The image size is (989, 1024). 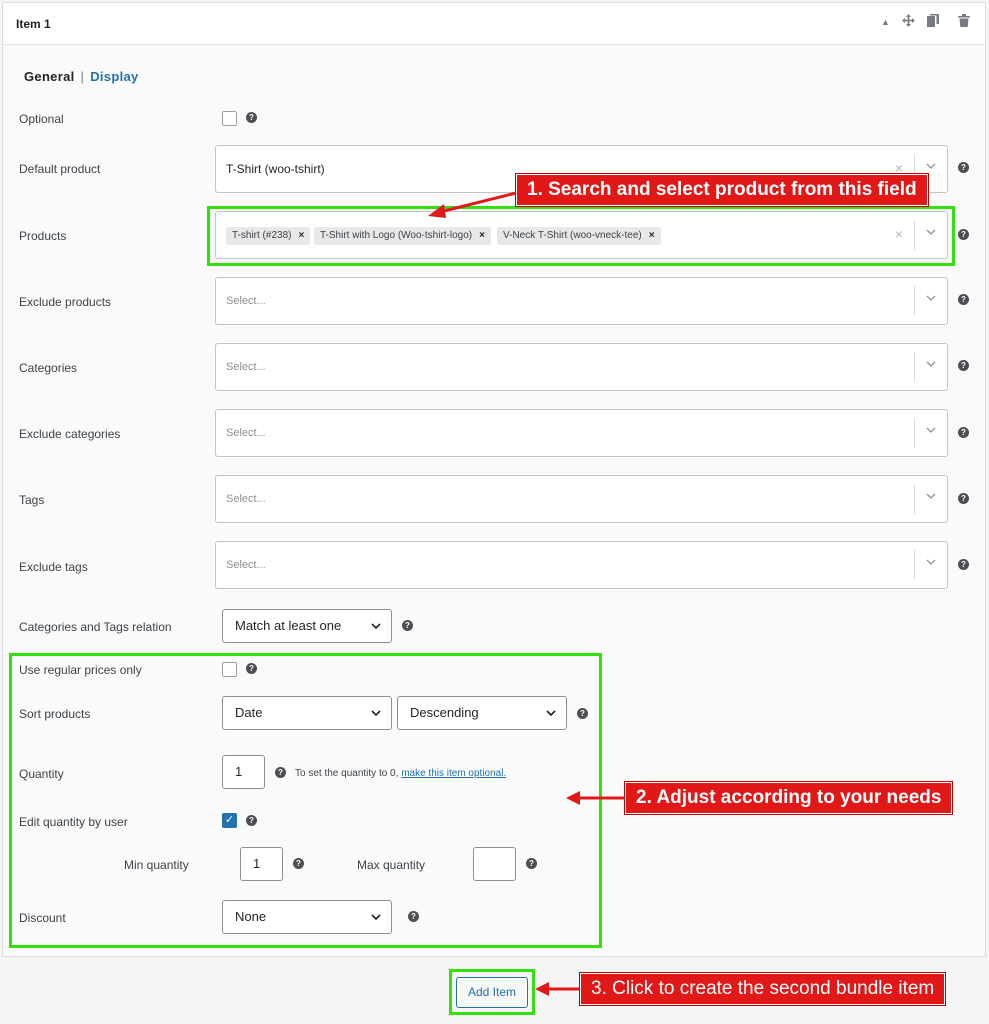 I want to click on arrow-1-head, so click(x=437, y=211).